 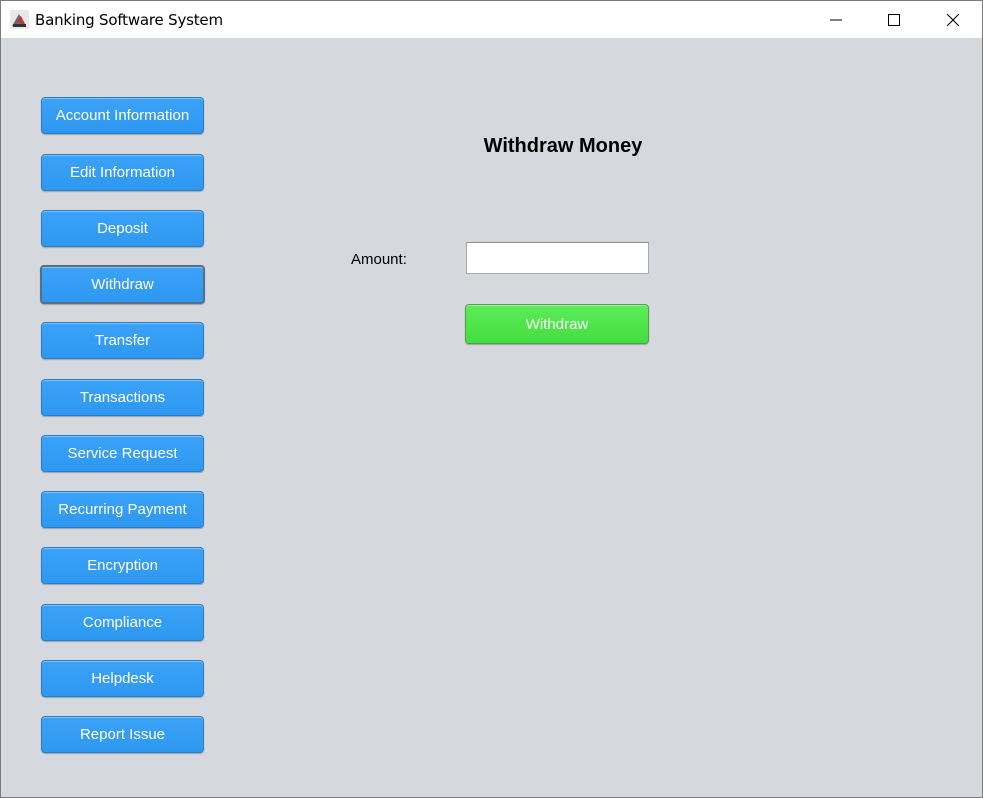 What do you see at coordinates (563, 146) in the screenshot?
I see `page-title: Withdraw Money` at bounding box center [563, 146].